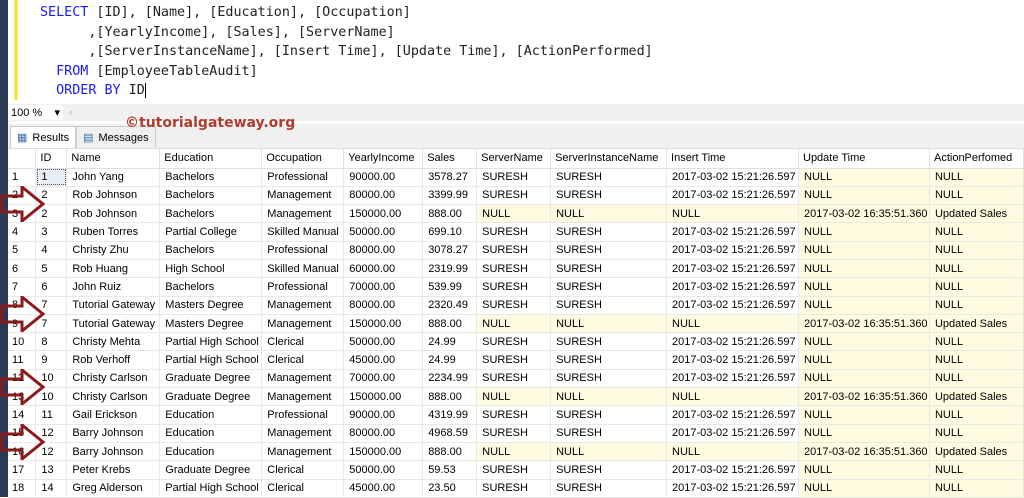  What do you see at coordinates (211, 488) in the screenshot?
I see `table-cell: Partial High School` at bounding box center [211, 488].